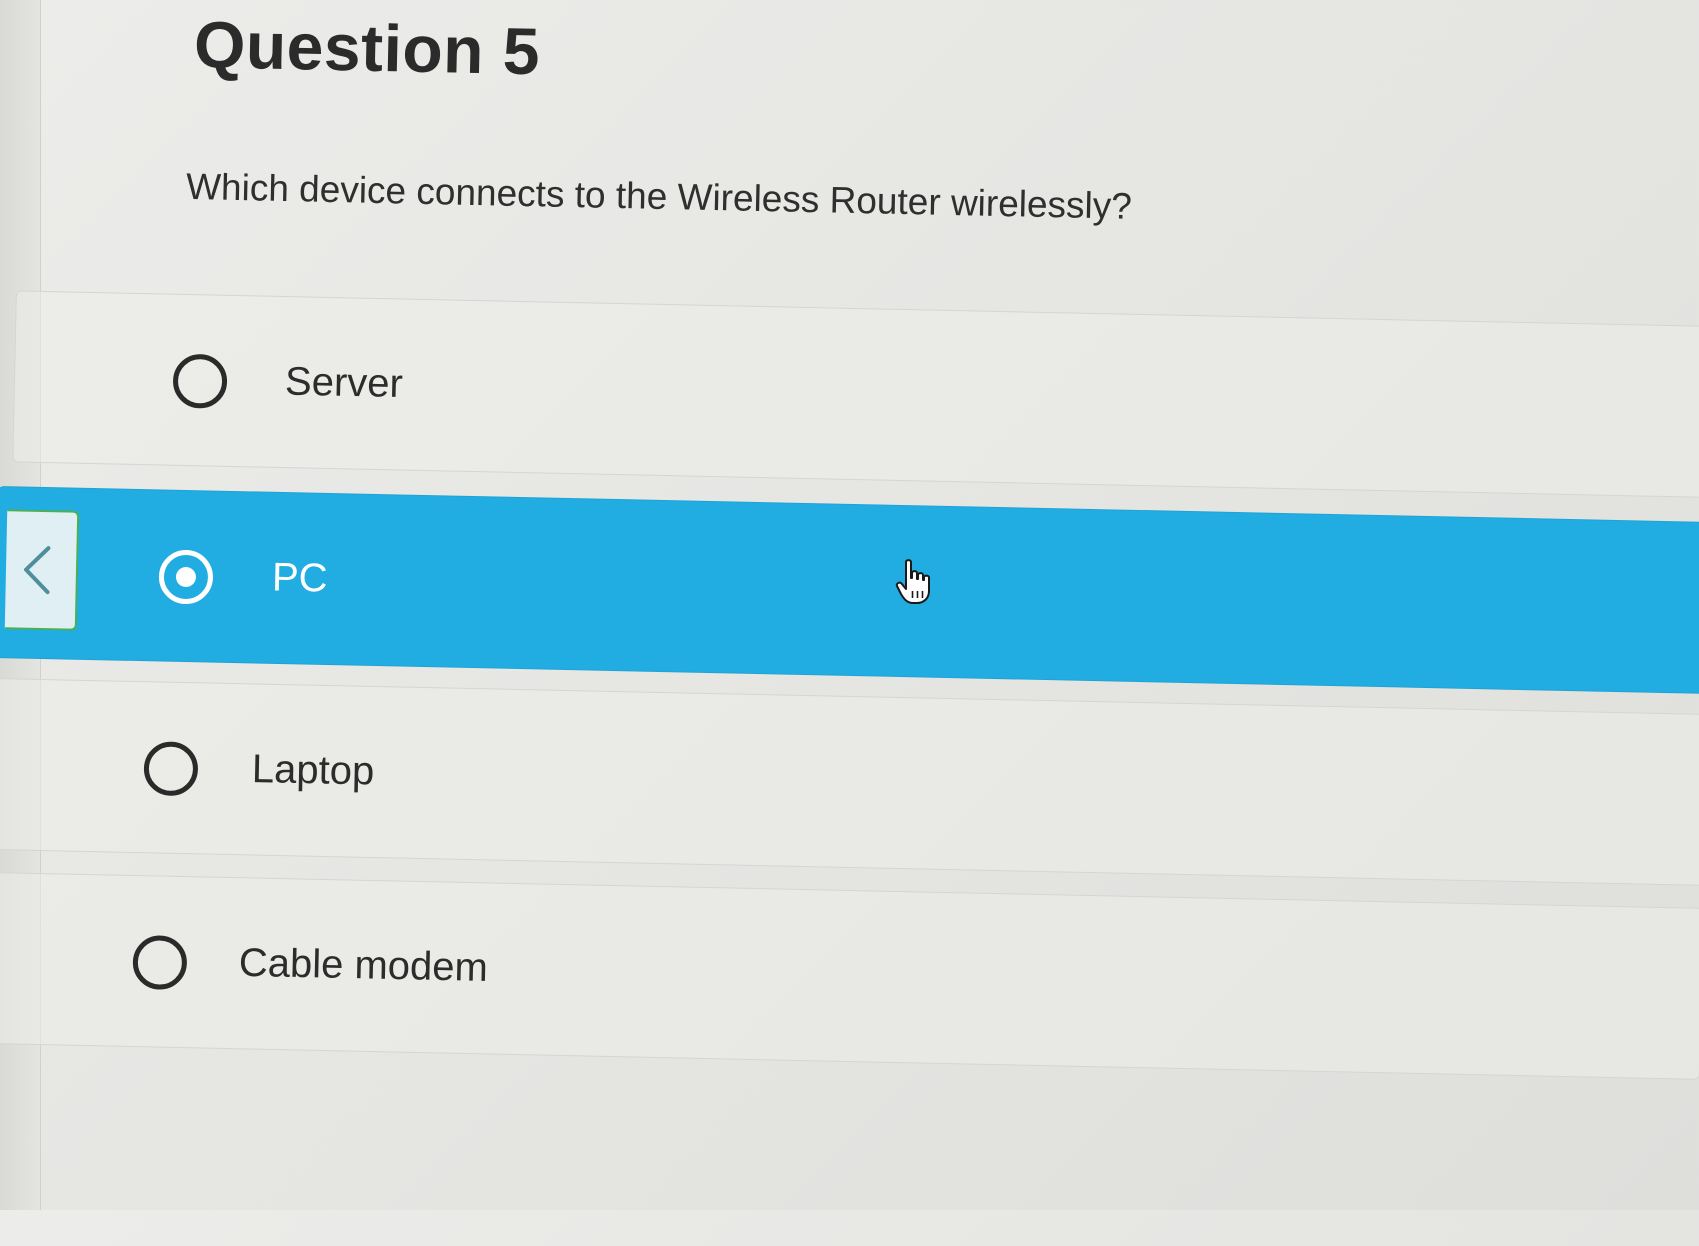 Image resolution: width=1699 pixels, height=1246 pixels. I want to click on option-label: Laptop, so click(313, 770).